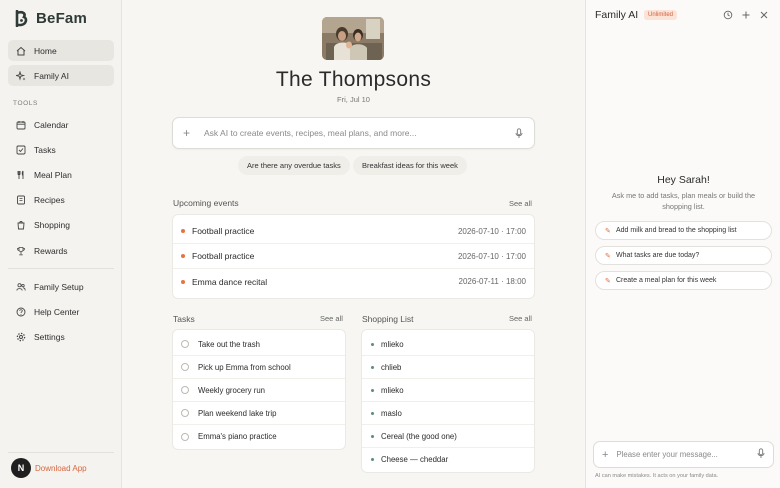 The image size is (780, 488). I want to click on panel-title: Family AI, so click(617, 15).